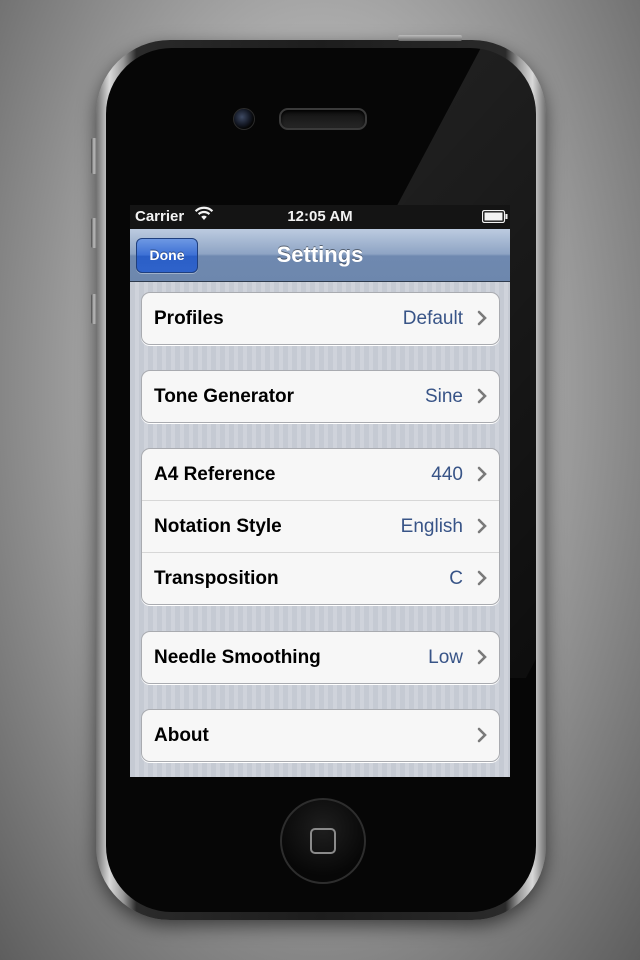 Image resolution: width=640 pixels, height=960 pixels. I want to click on group-about: About, so click(320, 735).